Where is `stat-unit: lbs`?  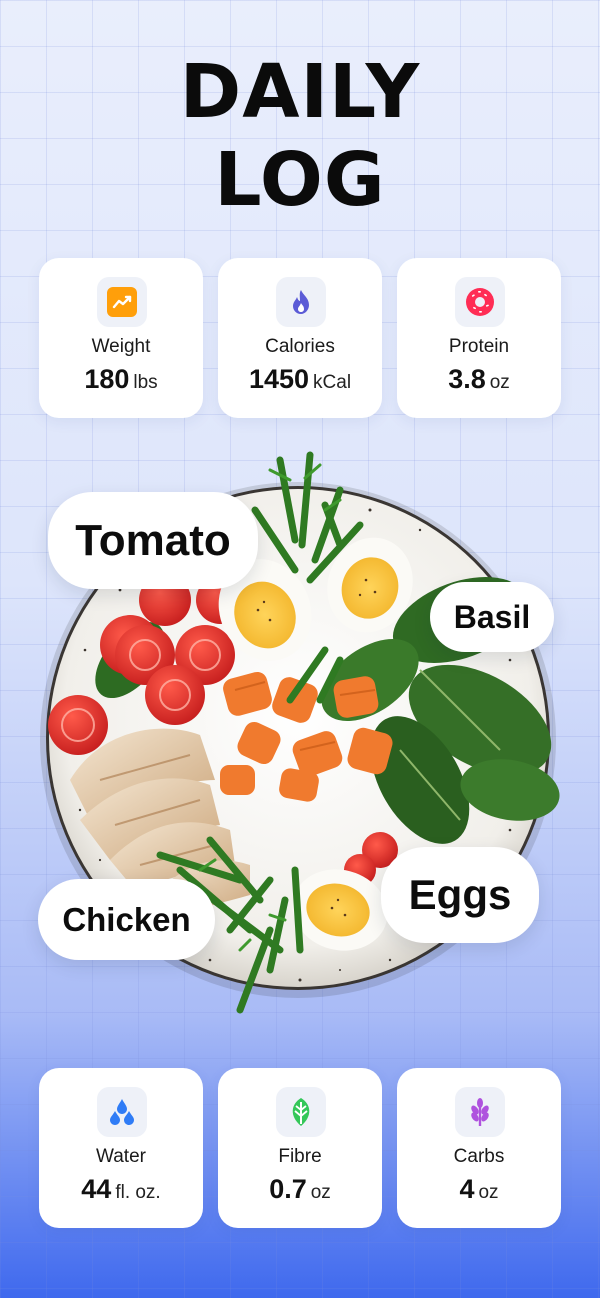 stat-unit: lbs is located at coordinates (145, 382).